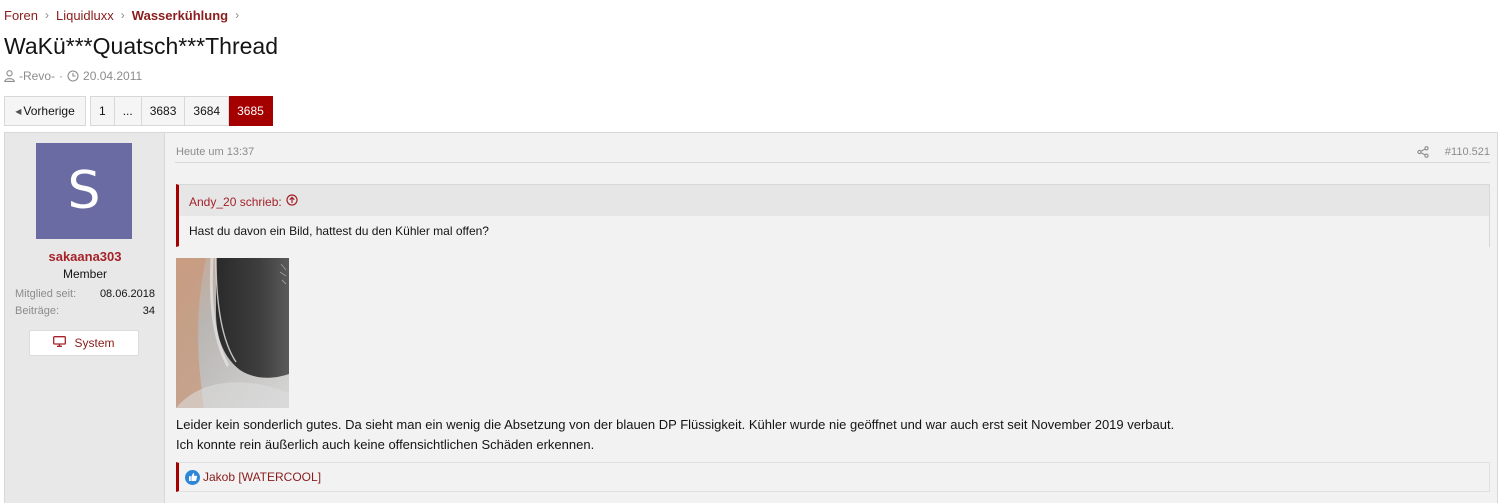 The width and height of the screenshot is (1498, 503). What do you see at coordinates (262, 477) in the screenshot?
I see `reaction-user-link: Jakob [WATERCOOL]` at bounding box center [262, 477].